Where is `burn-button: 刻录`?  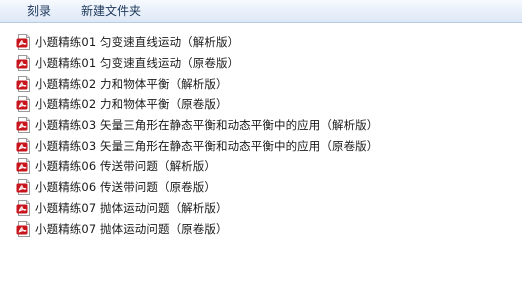
burn-button: 刻录 is located at coordinates (39, 11).